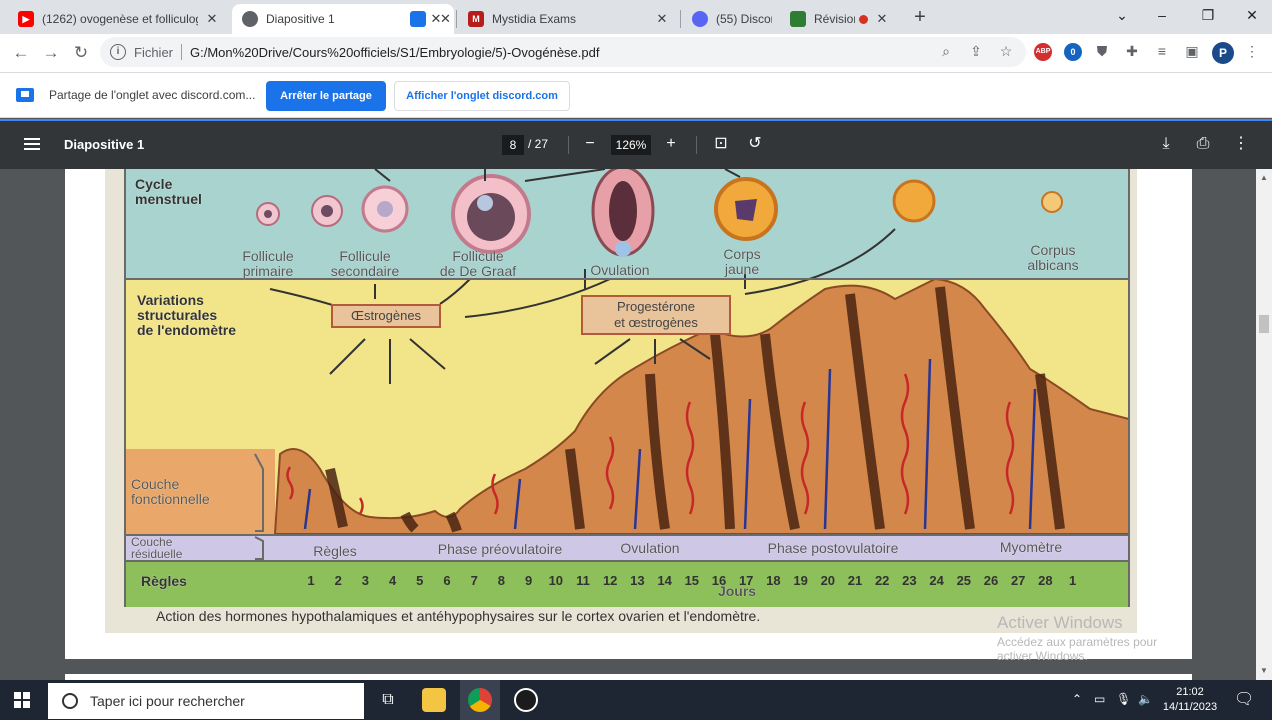 The height and width of the screenshot is (720, 1272). Describe the element at coordinates (671, 144) in the screenshot. I see `zoom-in-icon: +` at that location.